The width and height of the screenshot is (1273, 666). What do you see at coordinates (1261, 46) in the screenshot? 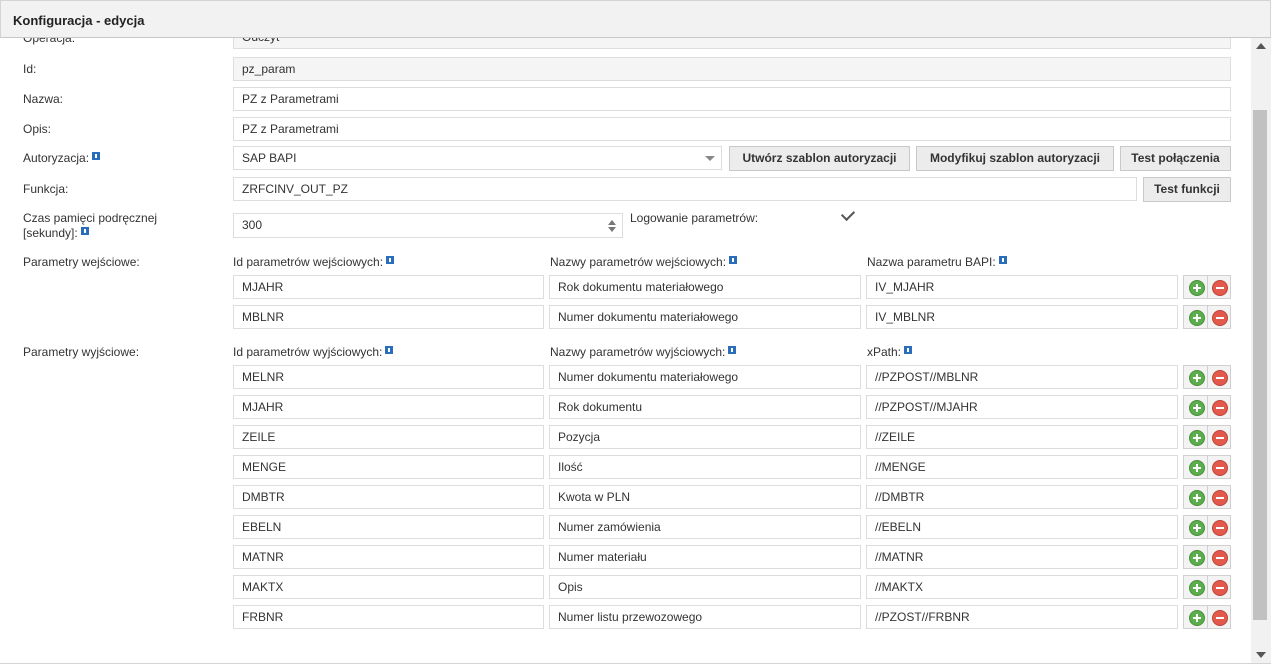
I see `scroll-up-icon` at bounding box center [1261, 46].